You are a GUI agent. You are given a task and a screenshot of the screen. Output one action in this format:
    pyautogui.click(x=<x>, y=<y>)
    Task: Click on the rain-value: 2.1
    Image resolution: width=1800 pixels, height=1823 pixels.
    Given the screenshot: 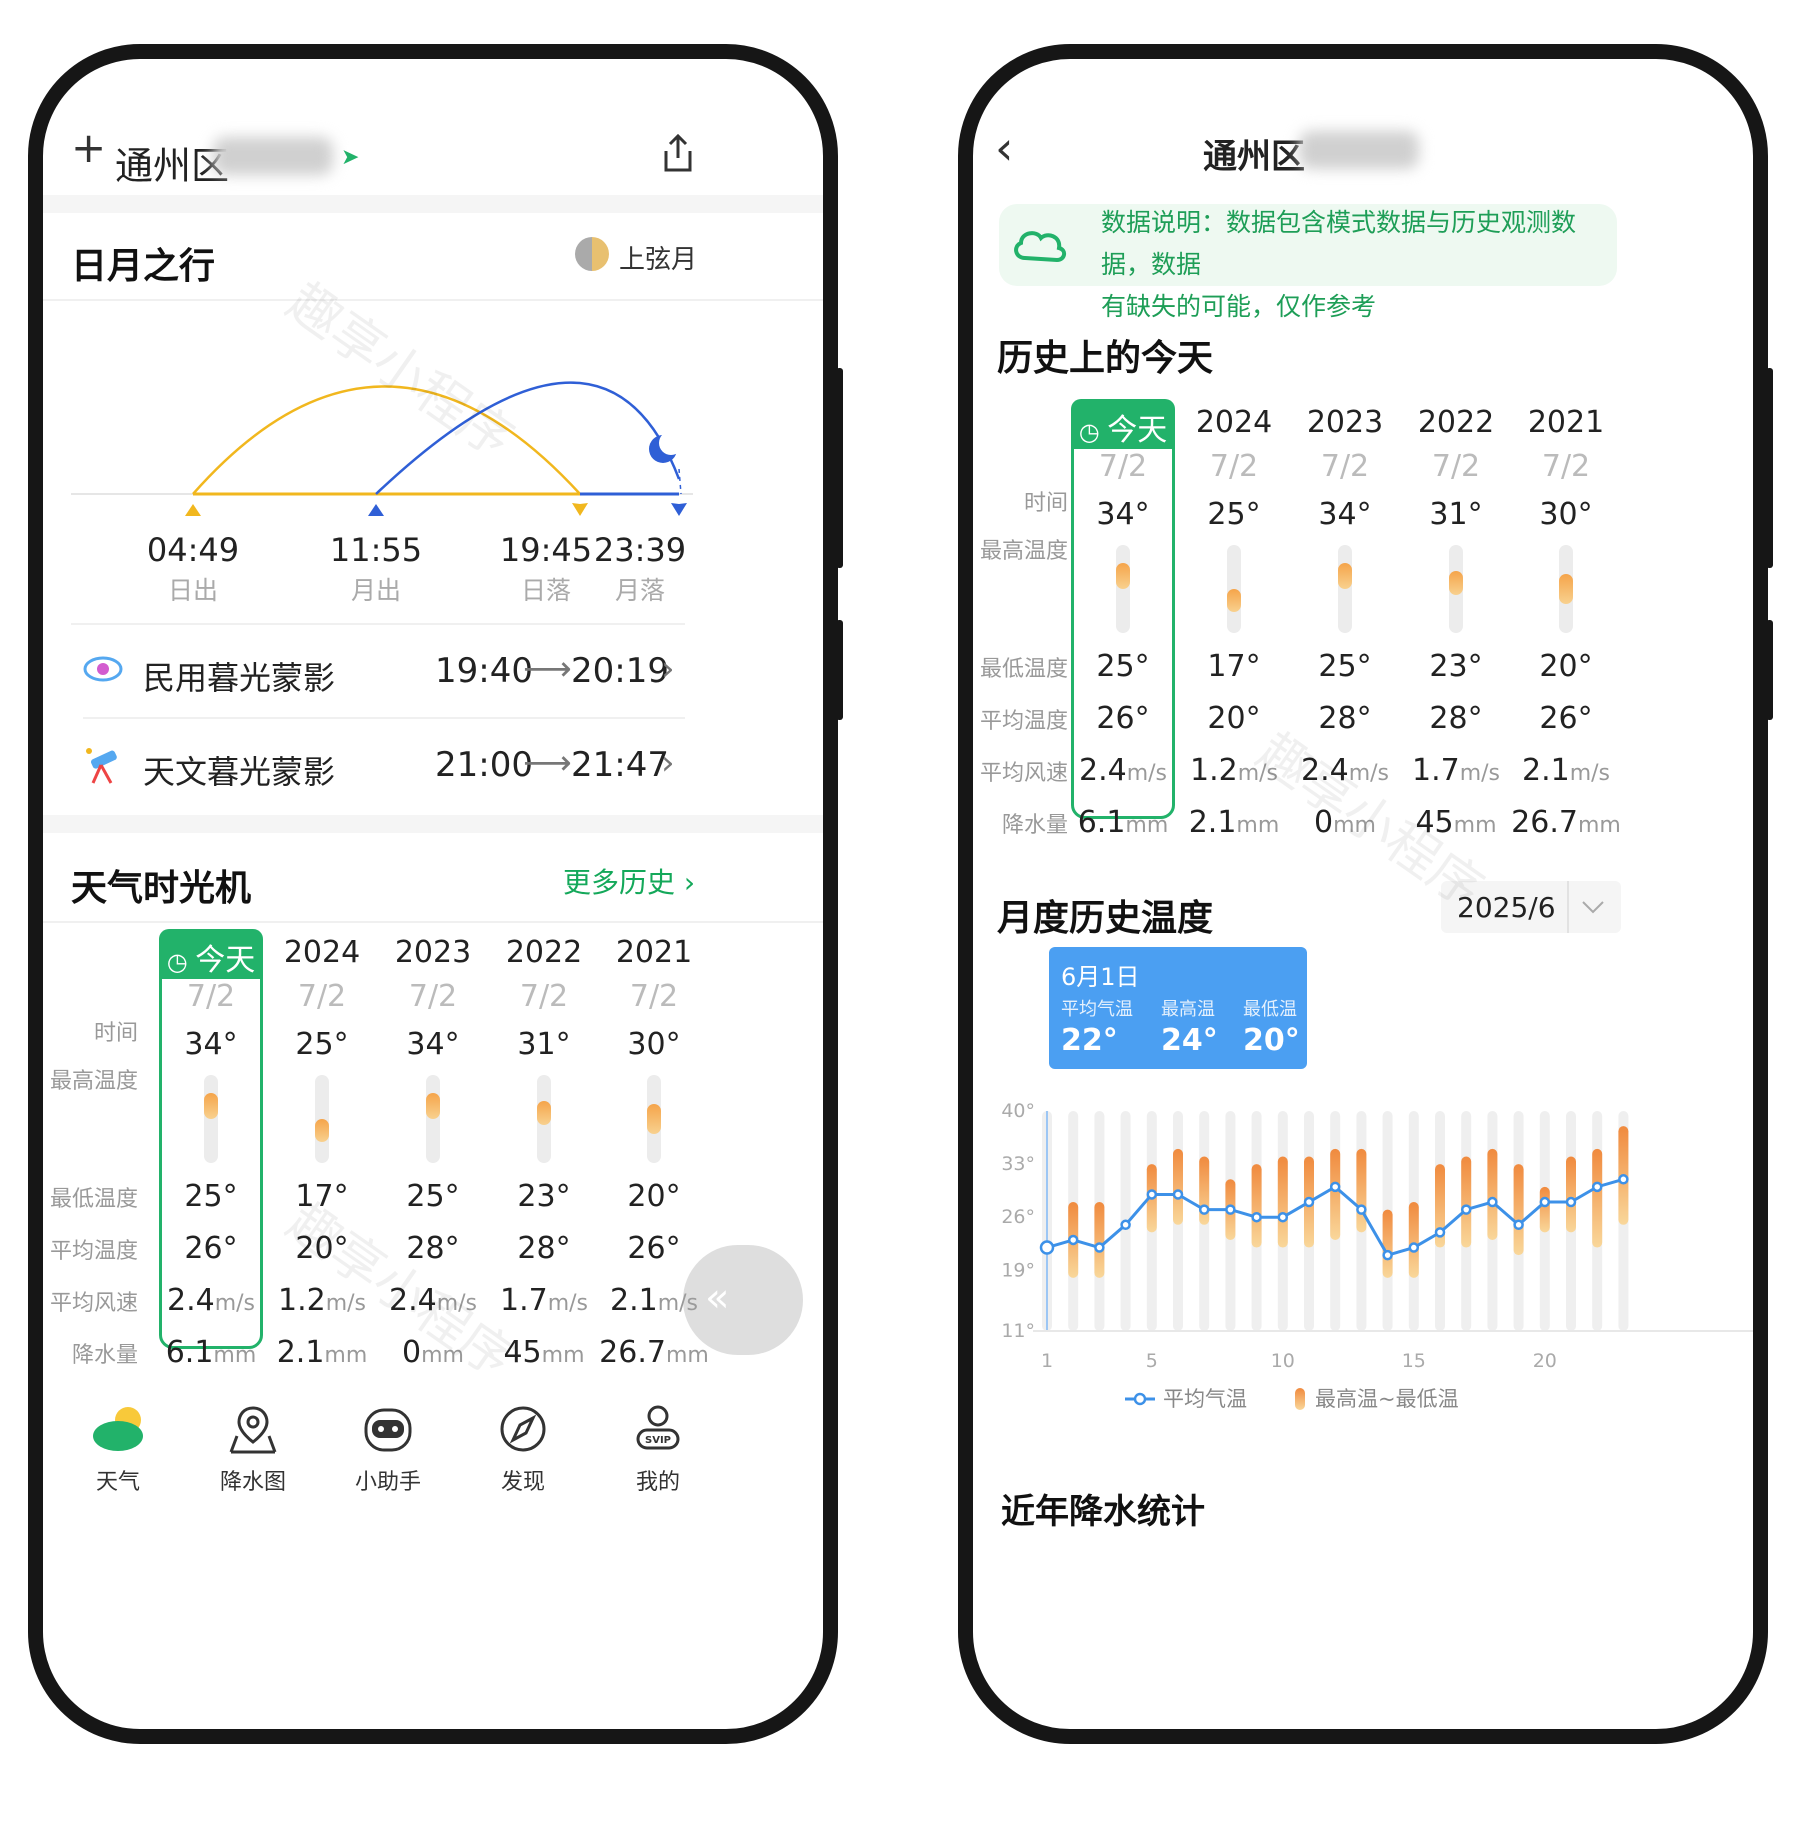 What is the action you would take?
    pyautogui.click(x=300, y=1352)
    